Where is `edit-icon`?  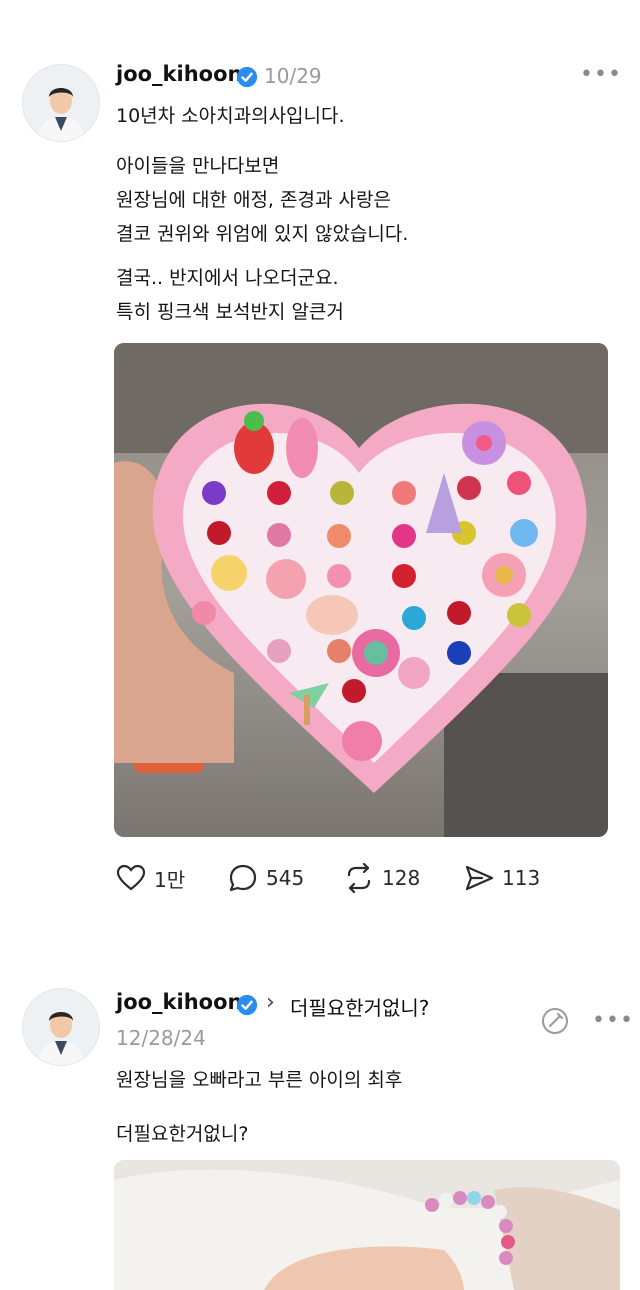
edit-icon is located at coordinates (555, 1021).